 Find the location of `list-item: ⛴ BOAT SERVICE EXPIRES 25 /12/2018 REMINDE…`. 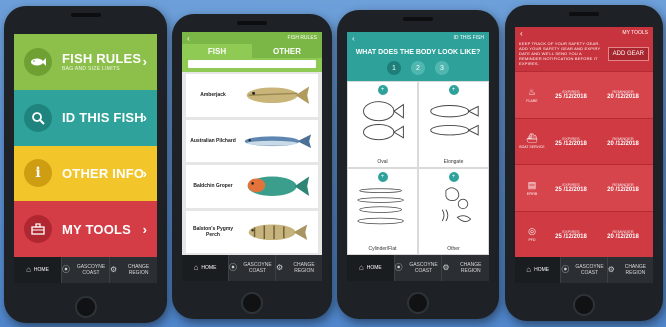

list-item: ⛴ BOAT SERVICE EXPIRES 25 /12/2018 REMINDE… is located at coordinates (584, 140).